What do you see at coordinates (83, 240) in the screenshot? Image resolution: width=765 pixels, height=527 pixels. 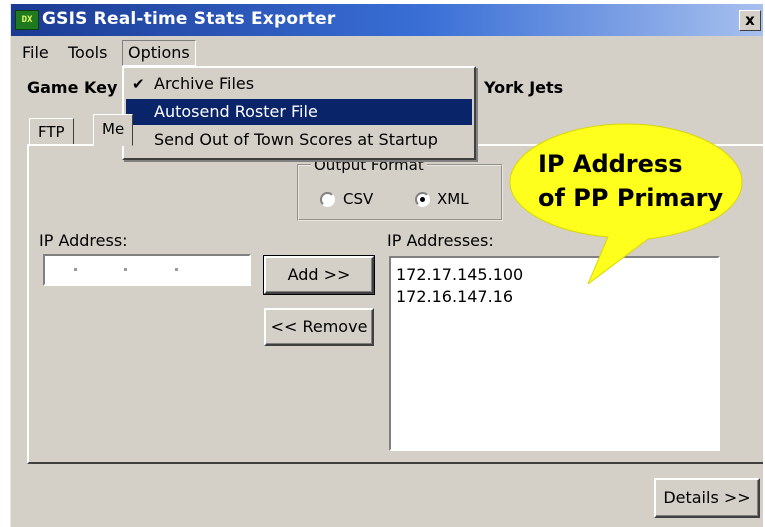 I see `ip-address-label: IP Address:` at bounding box center [83, 240].